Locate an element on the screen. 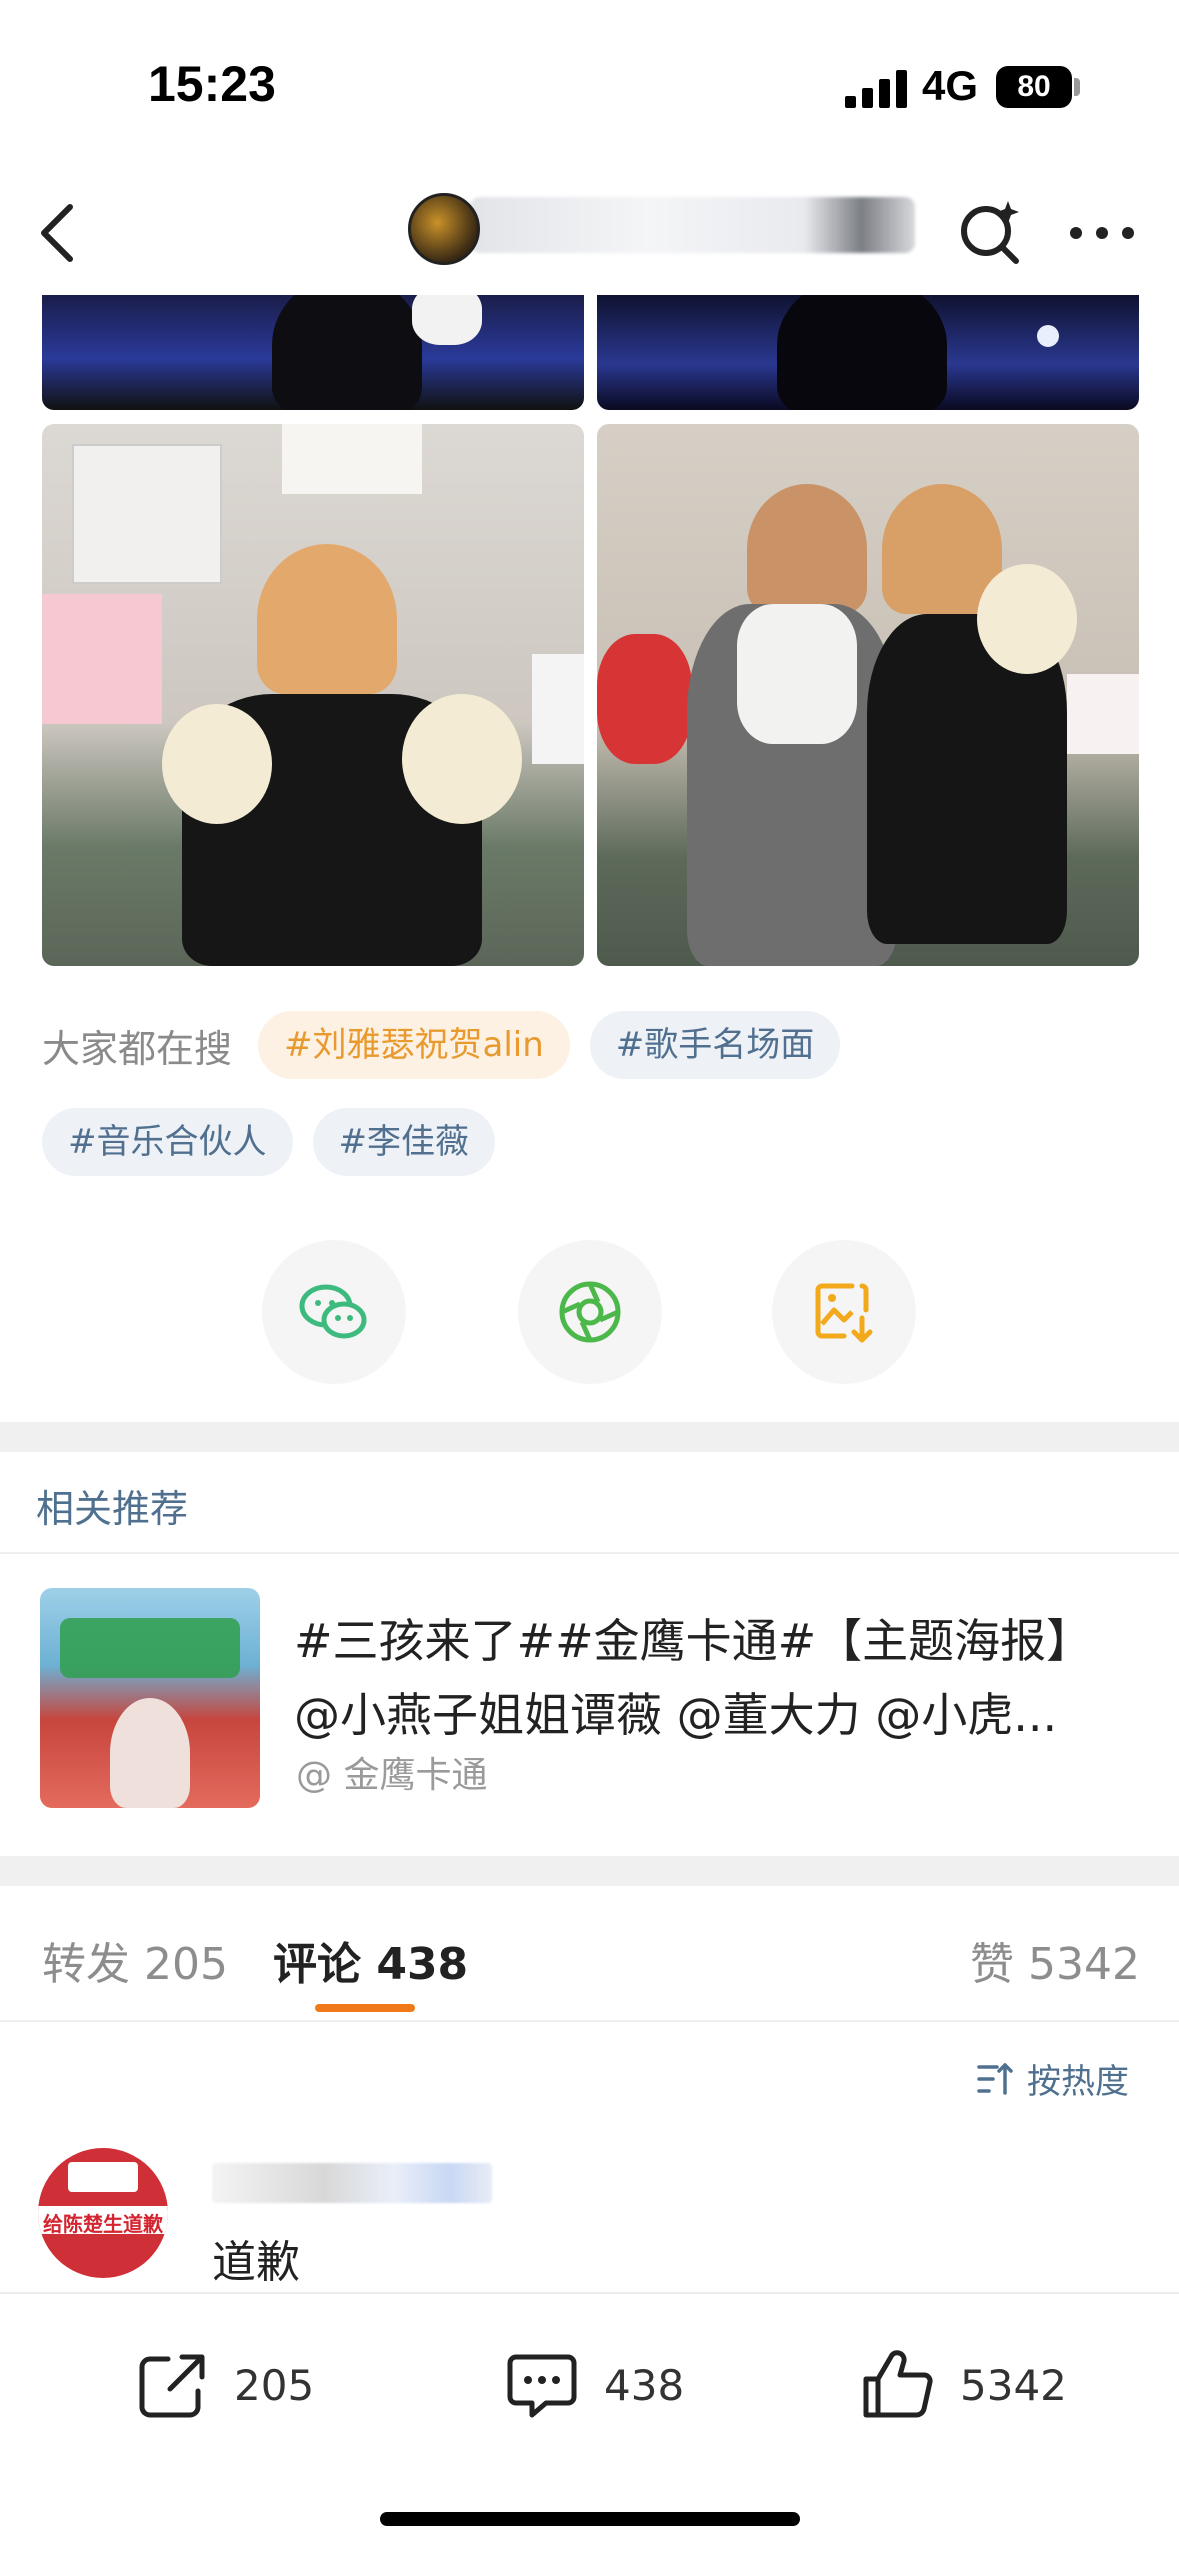  share-wechat-button is located at coordinates (334, 1312).